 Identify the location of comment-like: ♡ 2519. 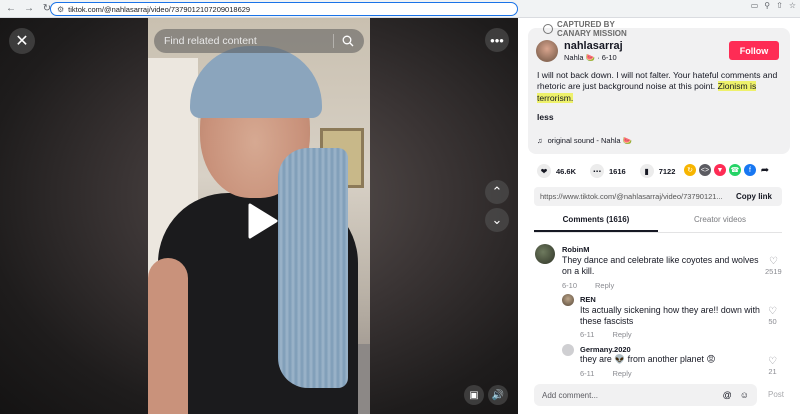
(773, 266).